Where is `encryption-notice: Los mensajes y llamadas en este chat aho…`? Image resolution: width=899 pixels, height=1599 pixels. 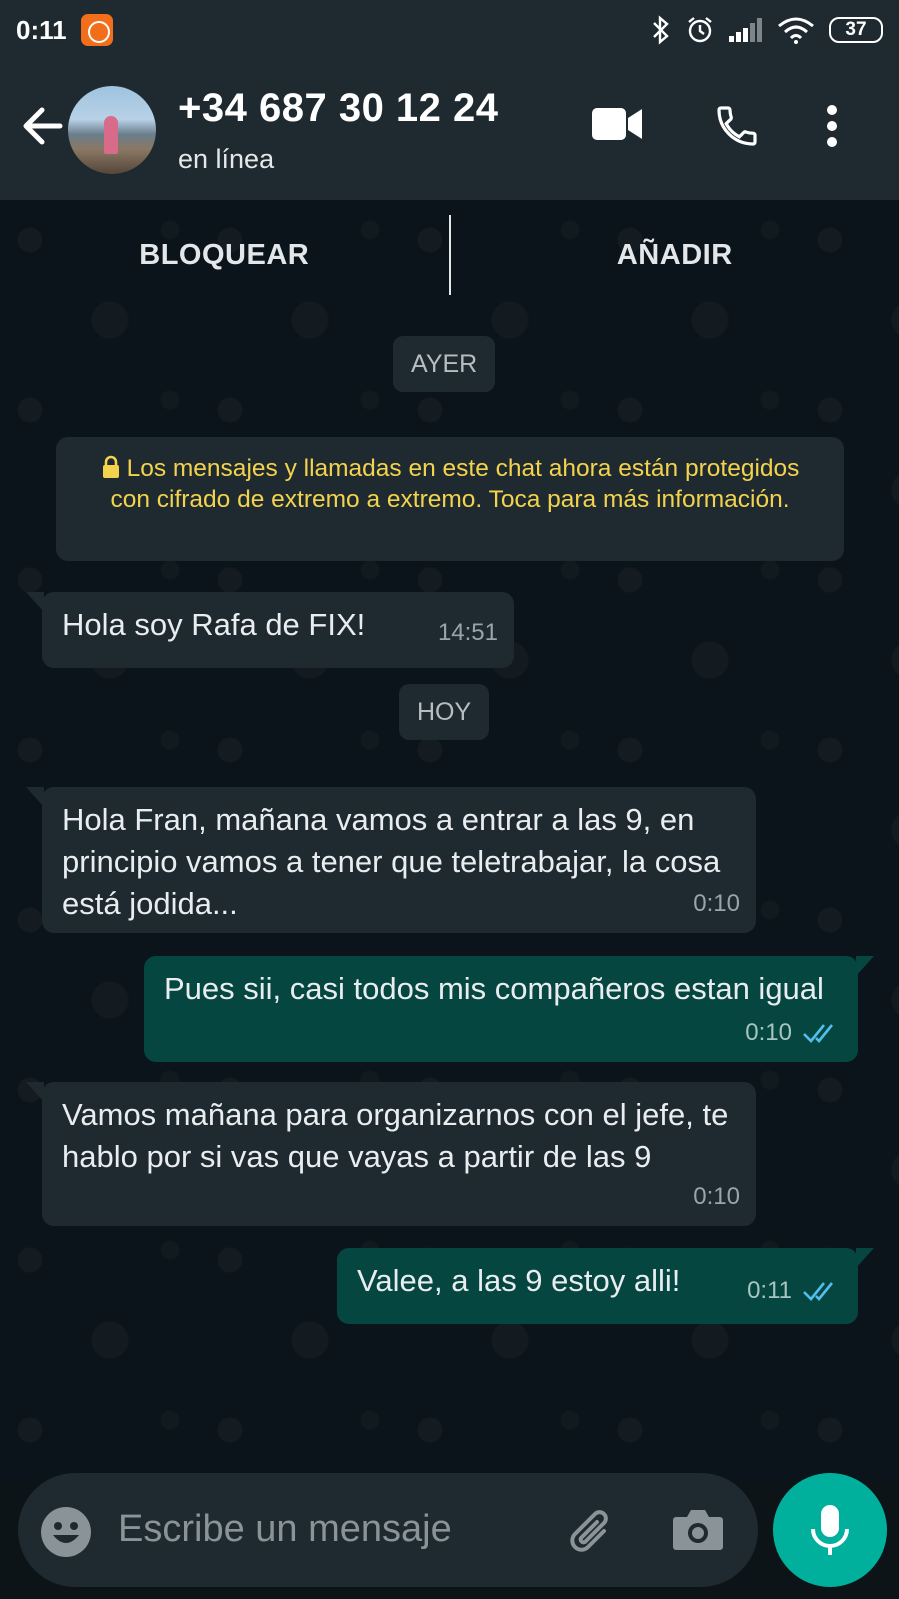 encryption-notice: Los mensajes y llamadas en este chat aho… is located at coordinates (450, 499).